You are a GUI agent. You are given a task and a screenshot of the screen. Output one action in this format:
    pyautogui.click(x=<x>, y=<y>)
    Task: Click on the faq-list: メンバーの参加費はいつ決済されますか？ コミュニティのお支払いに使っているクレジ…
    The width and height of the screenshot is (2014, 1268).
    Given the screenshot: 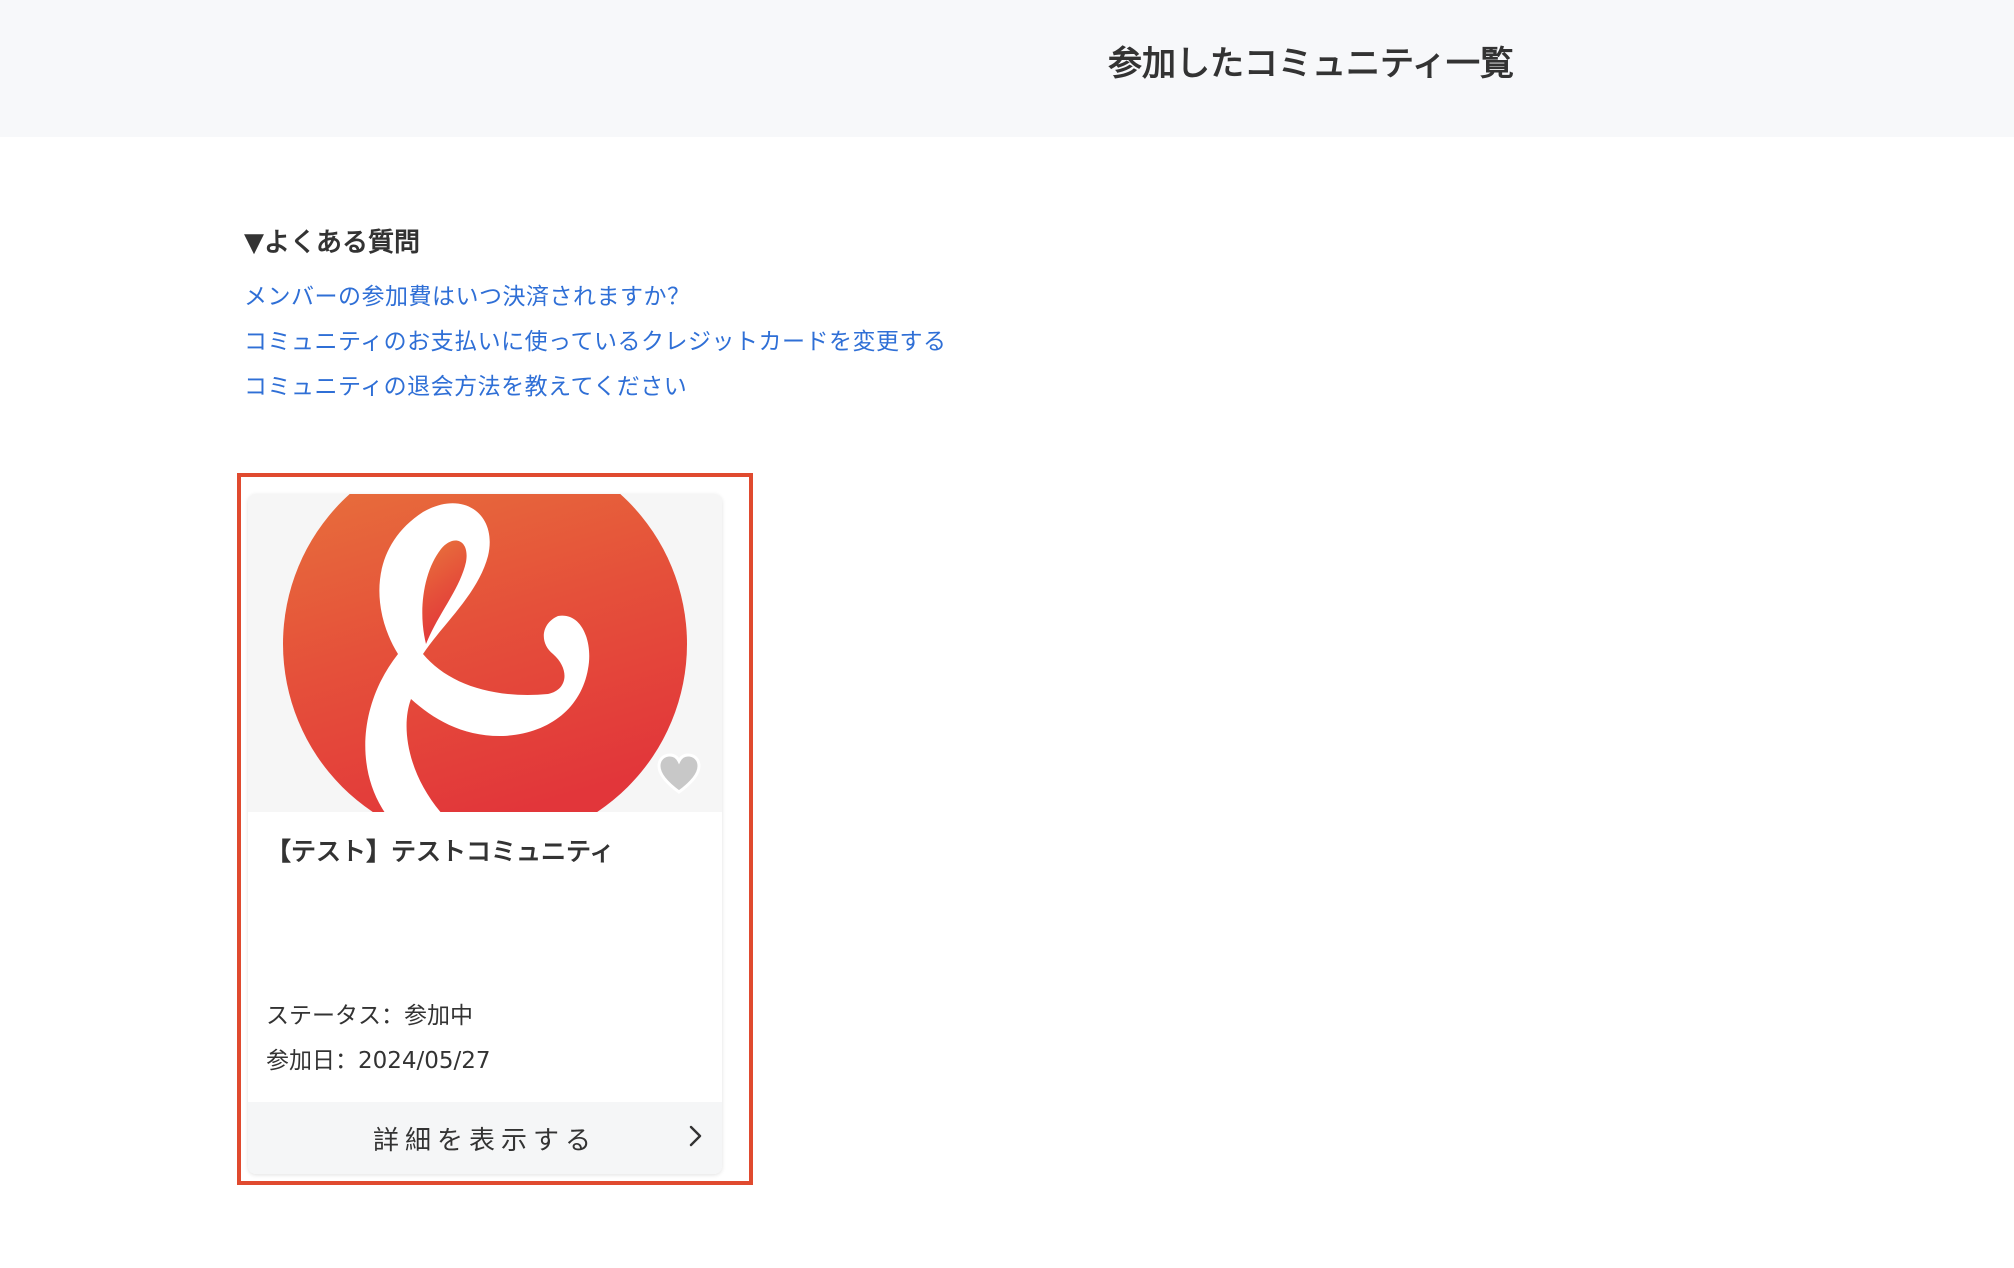 What is the action you would take?
    pyautogui.click(x=595, y=347)
    